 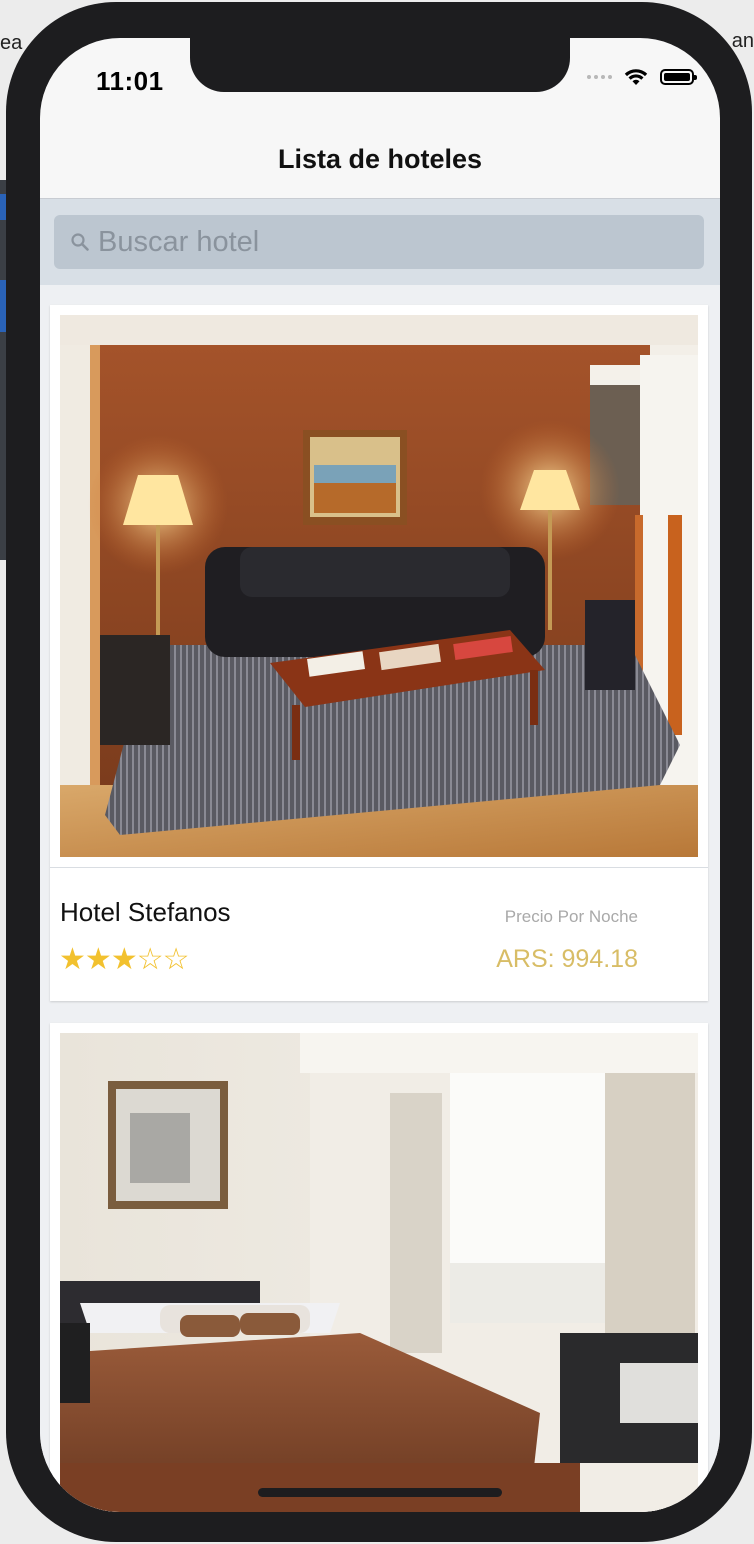 What do you see at coordinates (380, 159) in the screenshot?
I see `page-title: Lista de hoteles` at bounding box center [380, 159].